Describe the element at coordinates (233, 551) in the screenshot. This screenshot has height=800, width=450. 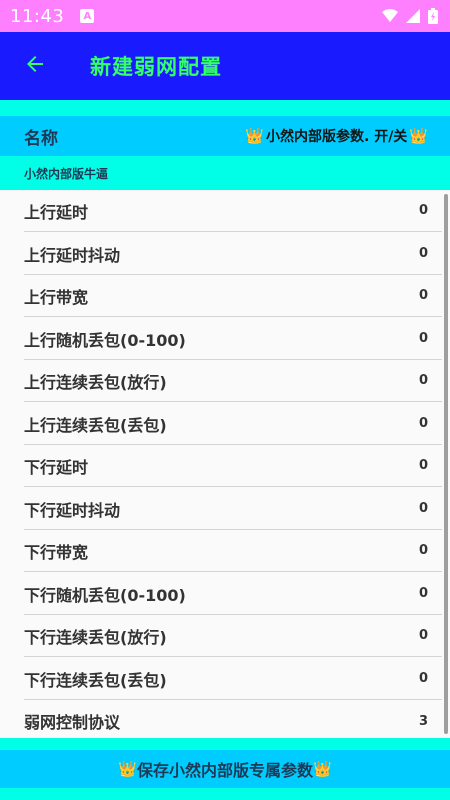
I see `list-item: 下行带宽 0` at that location.